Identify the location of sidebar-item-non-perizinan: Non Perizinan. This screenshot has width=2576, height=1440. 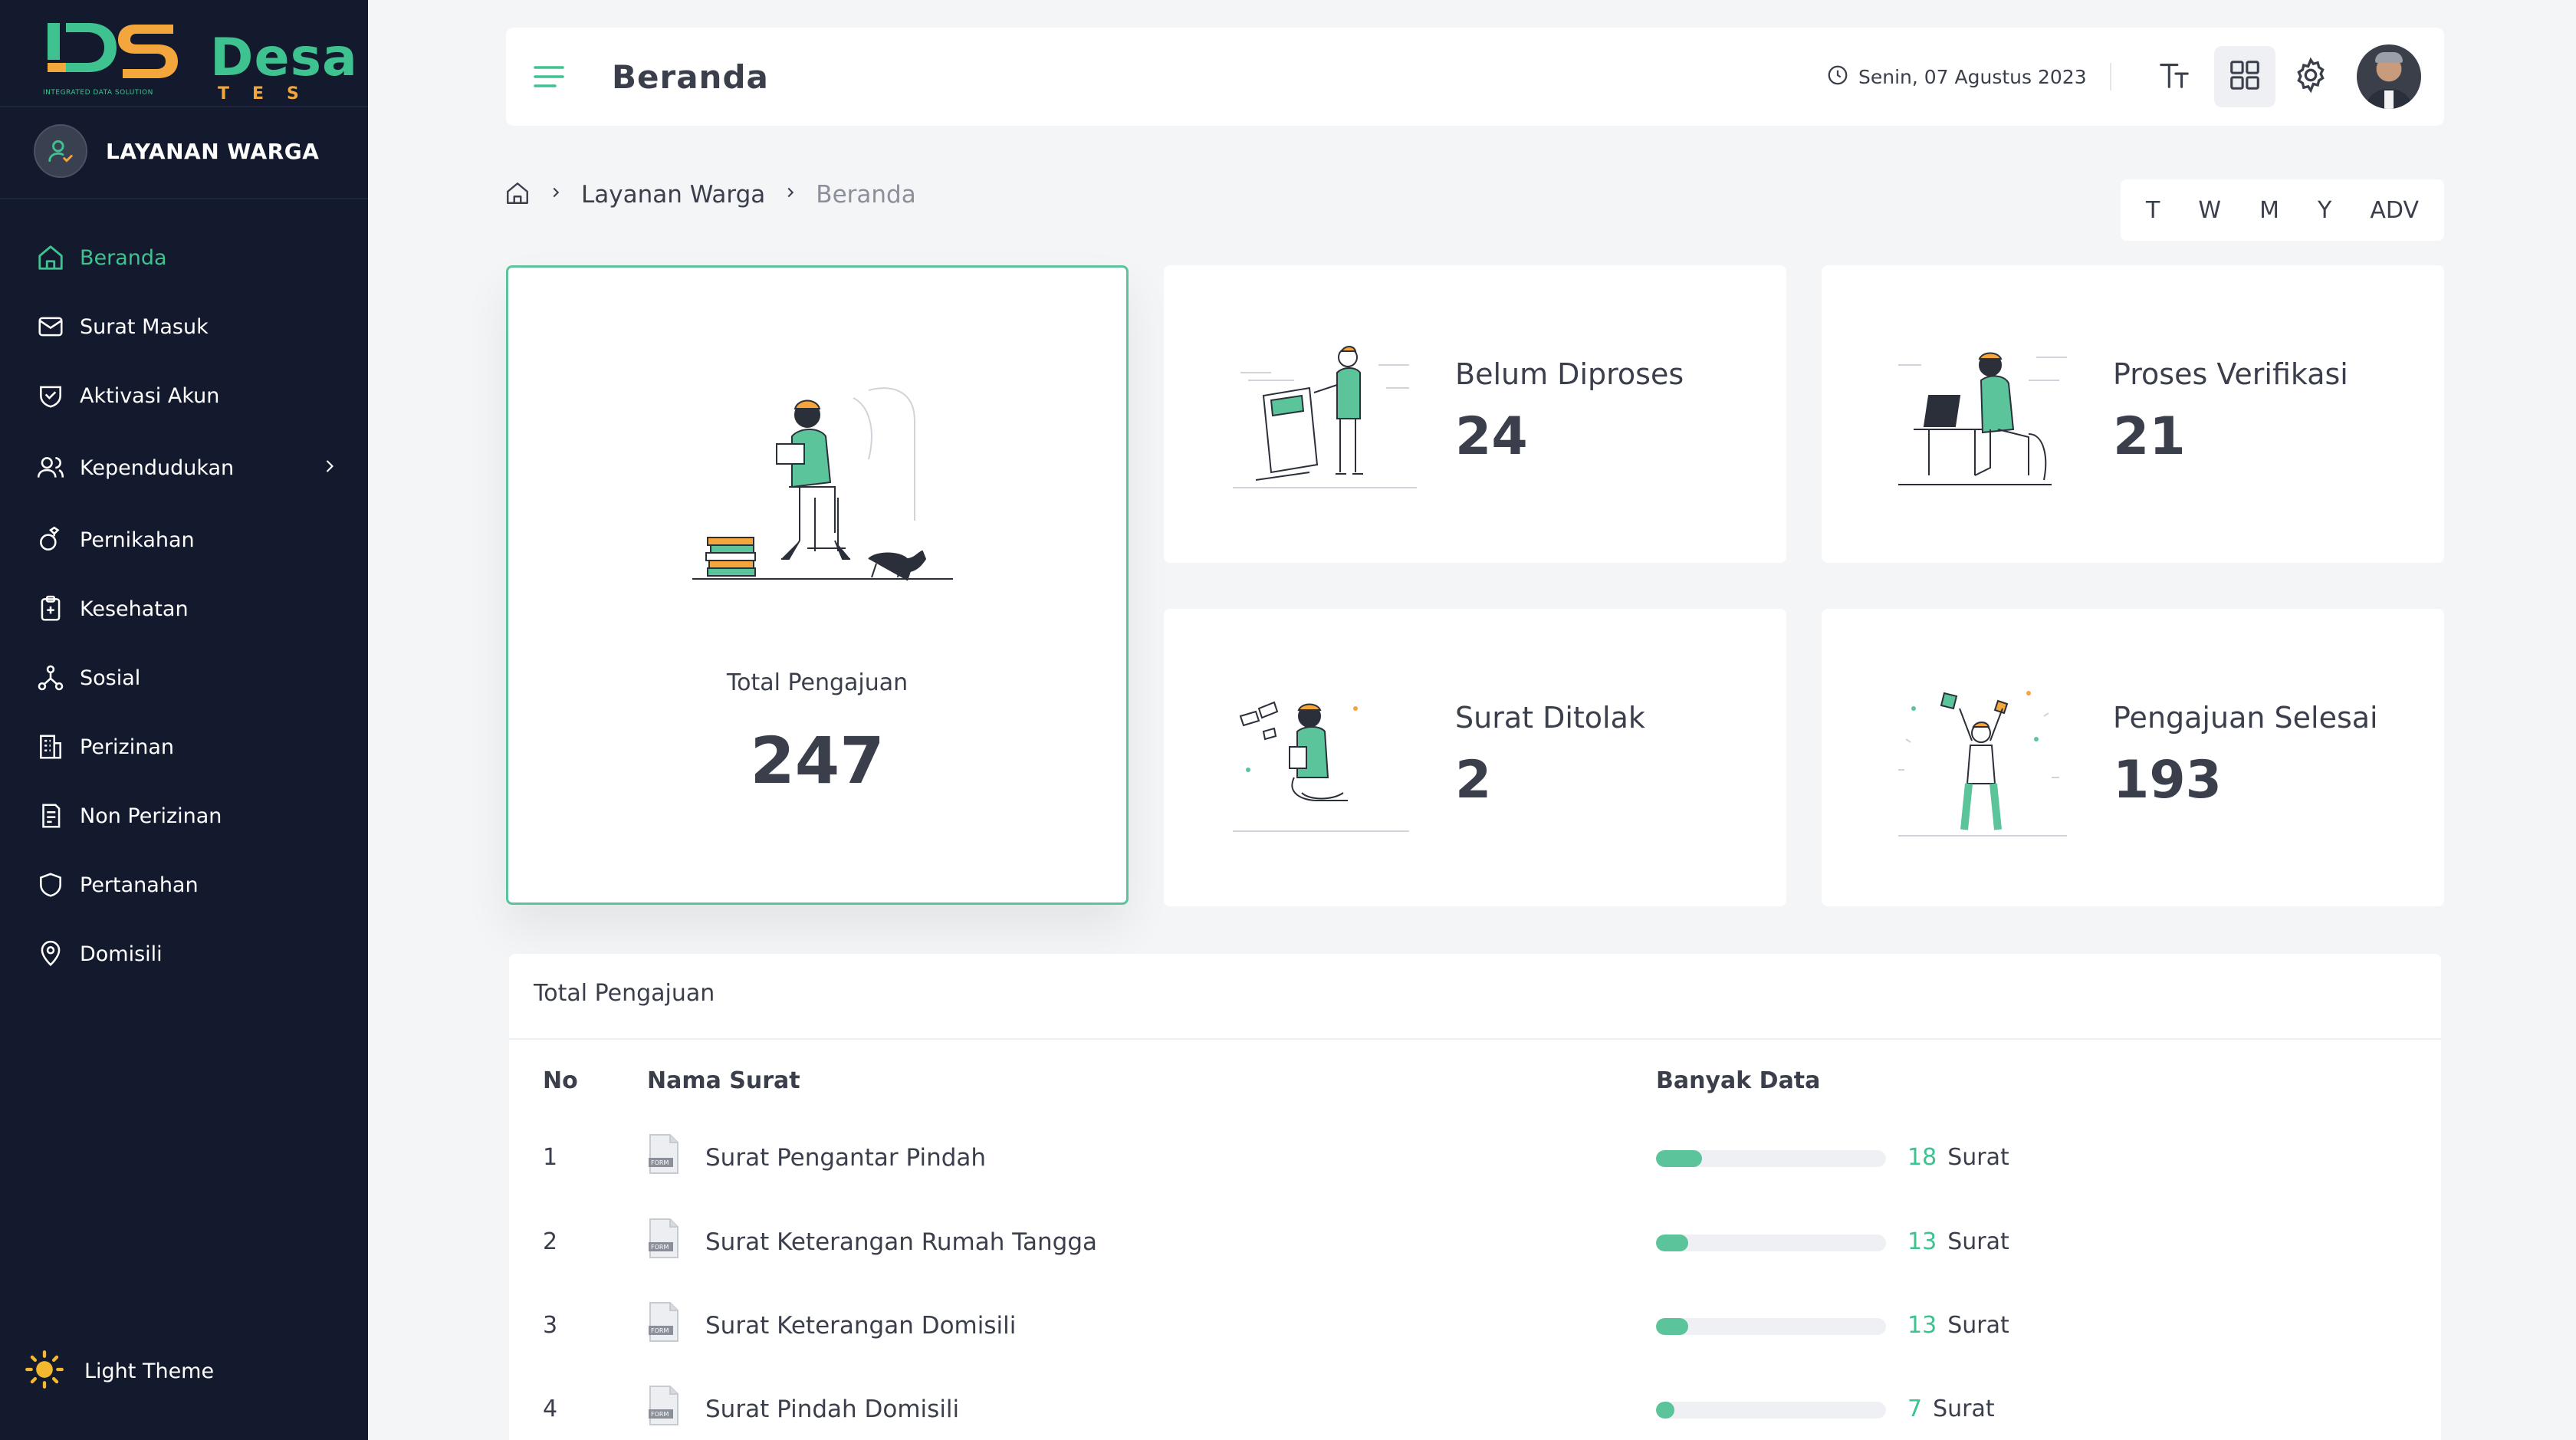
(187, 816).